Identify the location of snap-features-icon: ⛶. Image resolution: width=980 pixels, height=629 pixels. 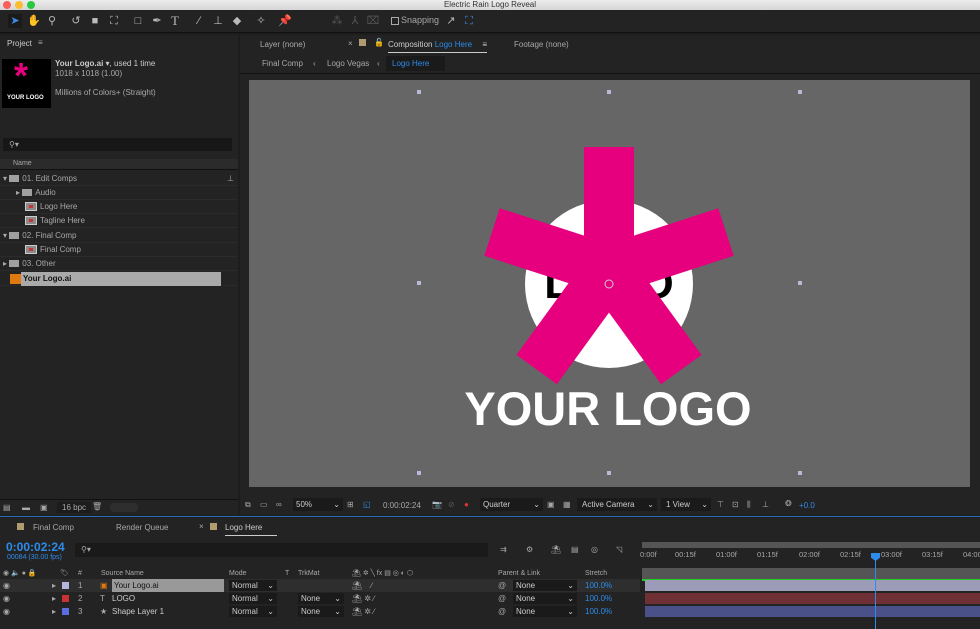
(469, 21).